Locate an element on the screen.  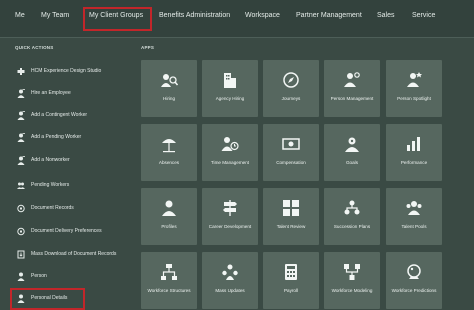
mass-update-icon is located at coordinates (230, 272).